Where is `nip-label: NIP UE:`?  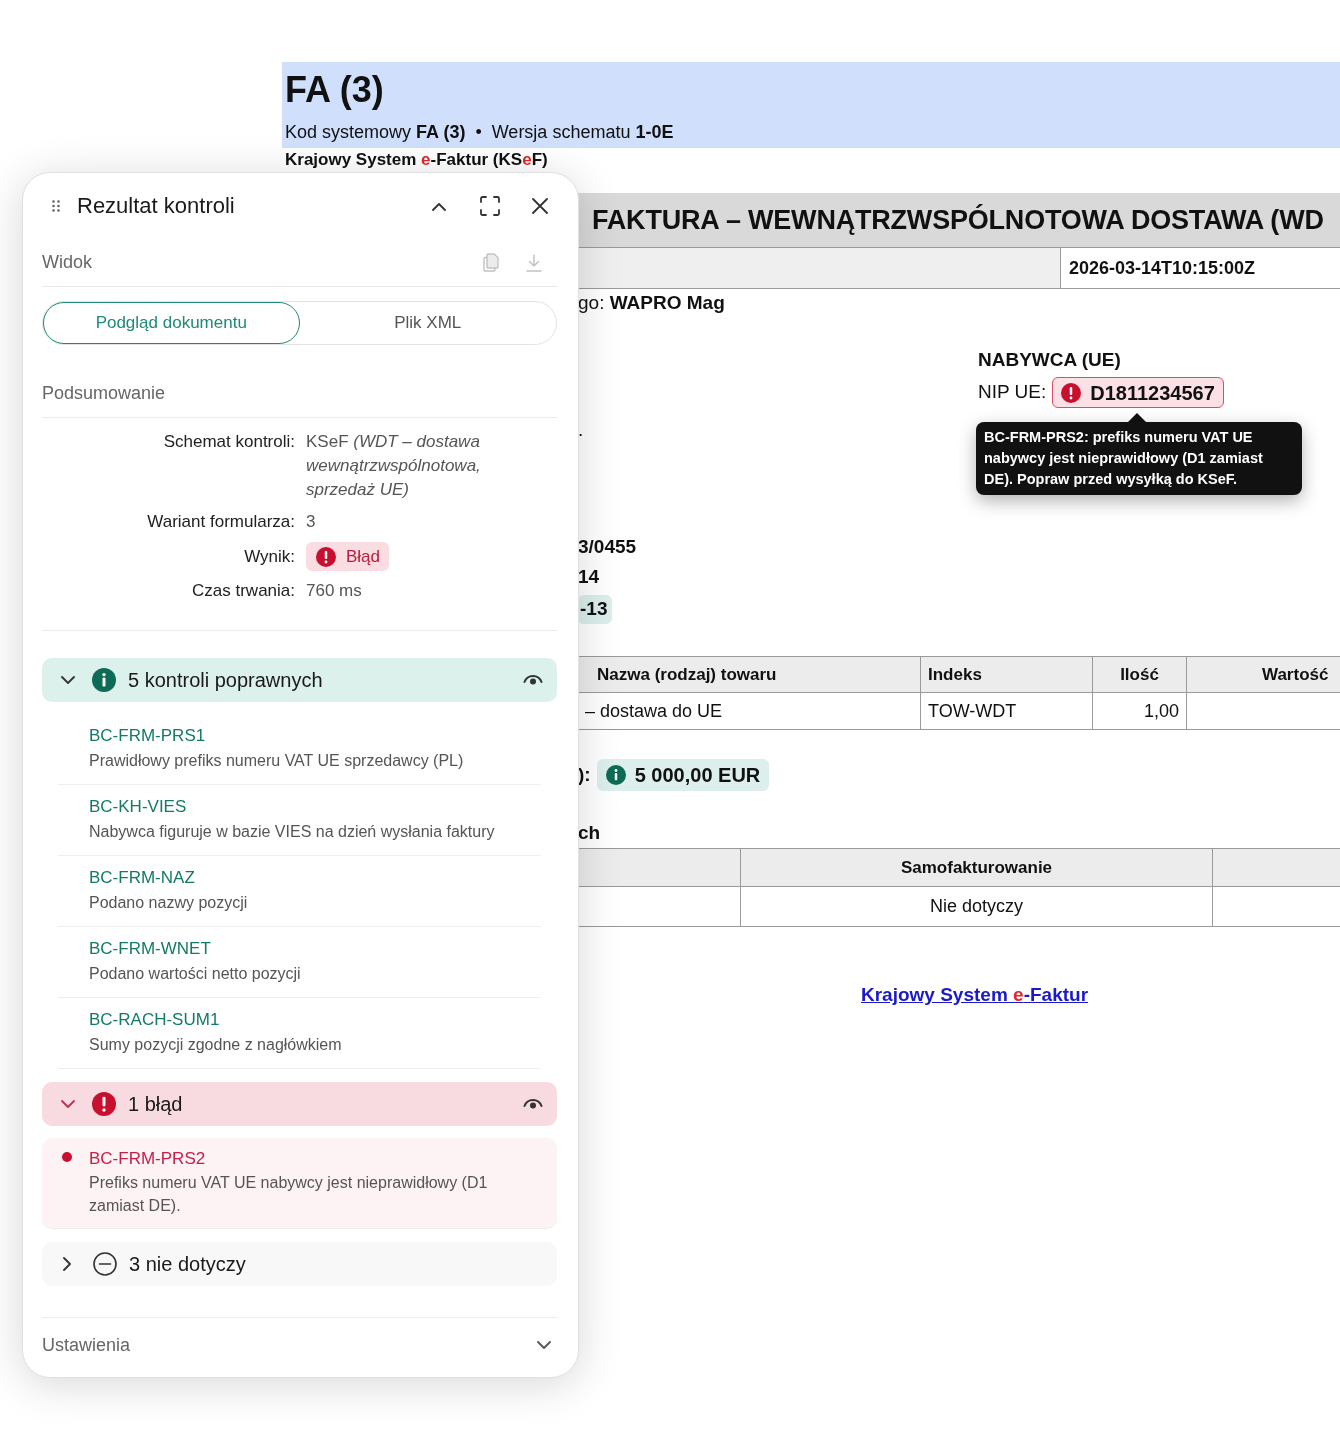
nip-label: NIP UE: is located at coordinates (1012, 392).